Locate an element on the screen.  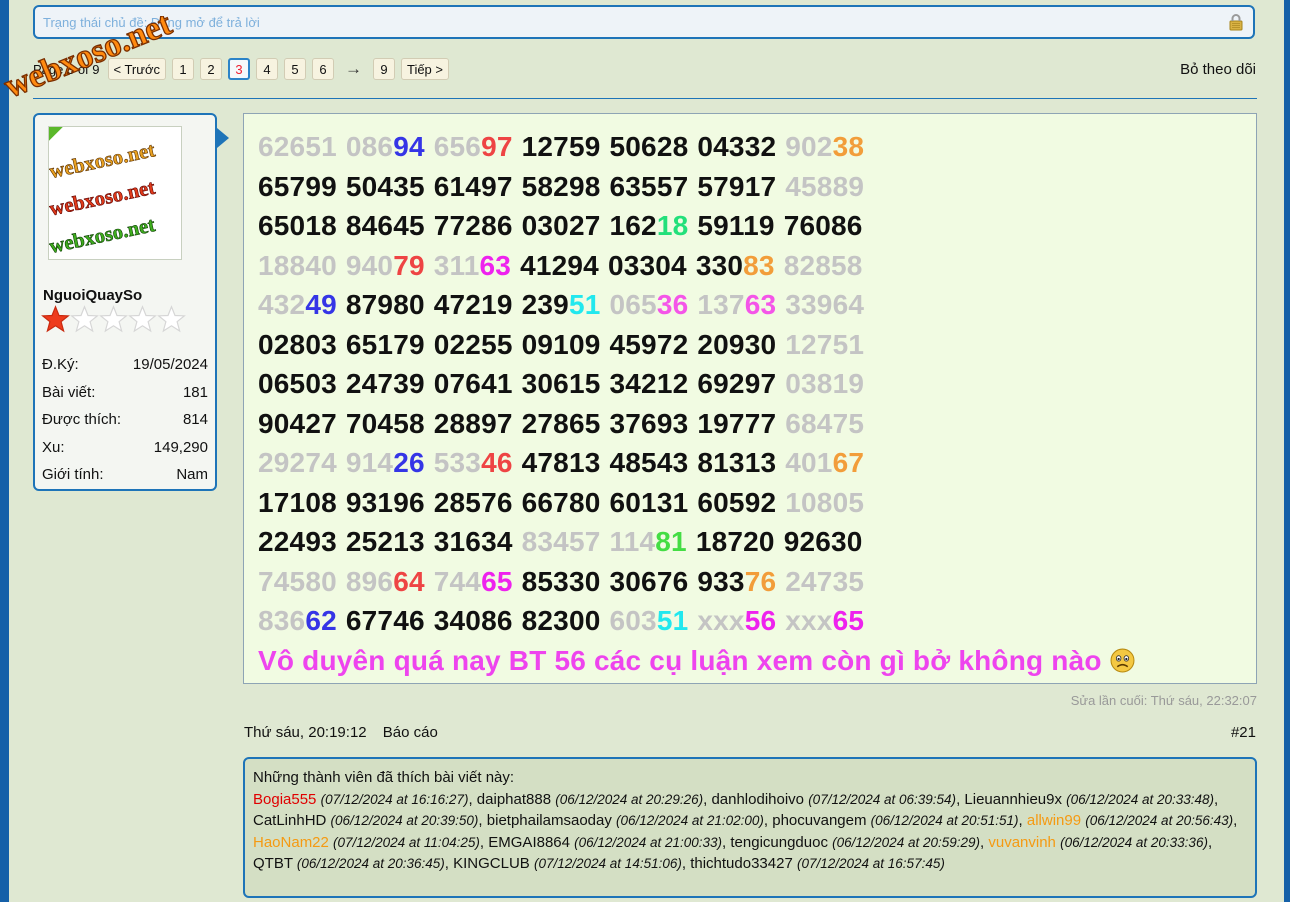
number-group: 90238 is located at coordinates (824, 146).